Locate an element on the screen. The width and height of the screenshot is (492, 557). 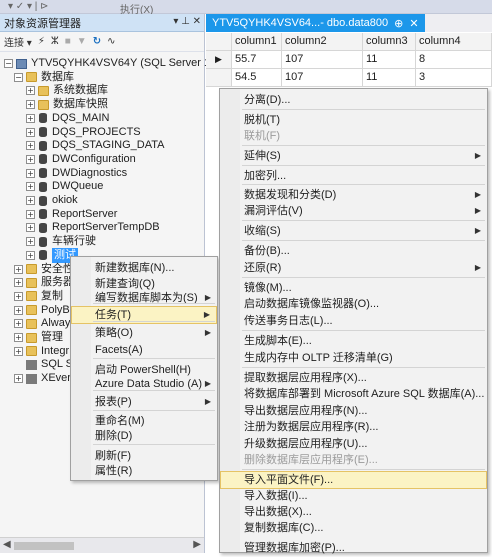
scroll-left-icon: ◀ is located at coordinates (7, 544).